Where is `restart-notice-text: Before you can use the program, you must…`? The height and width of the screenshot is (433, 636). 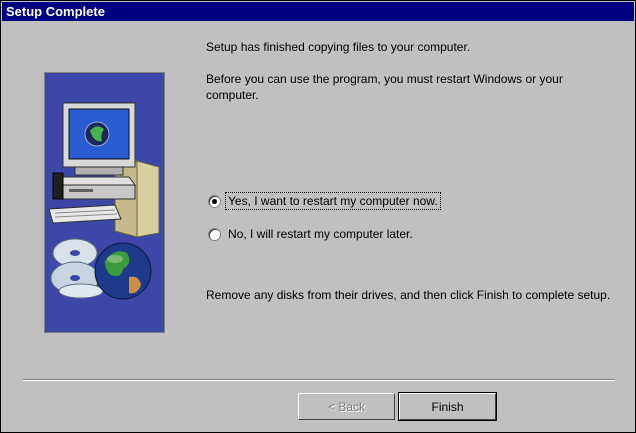
restart-notice-text: Before you can use the program, you must… is located at coordinates (384, 87).